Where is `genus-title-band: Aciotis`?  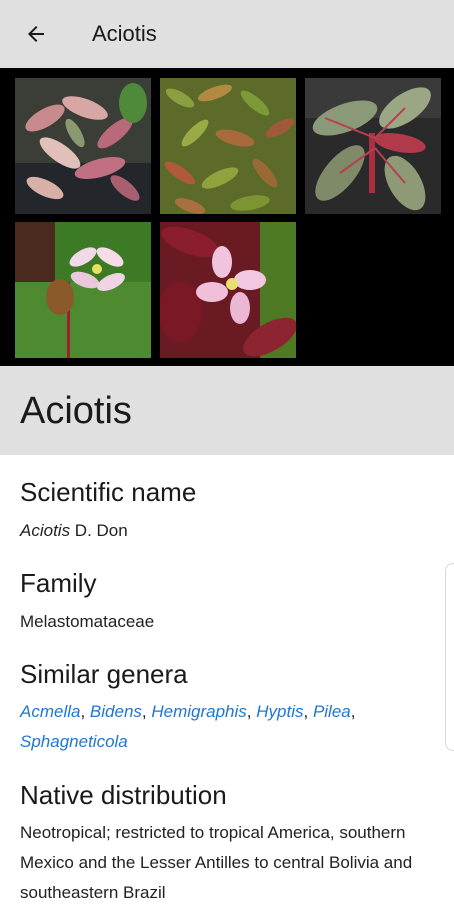 genus-title-band: Aciotis is located at coordinates (227, 410).